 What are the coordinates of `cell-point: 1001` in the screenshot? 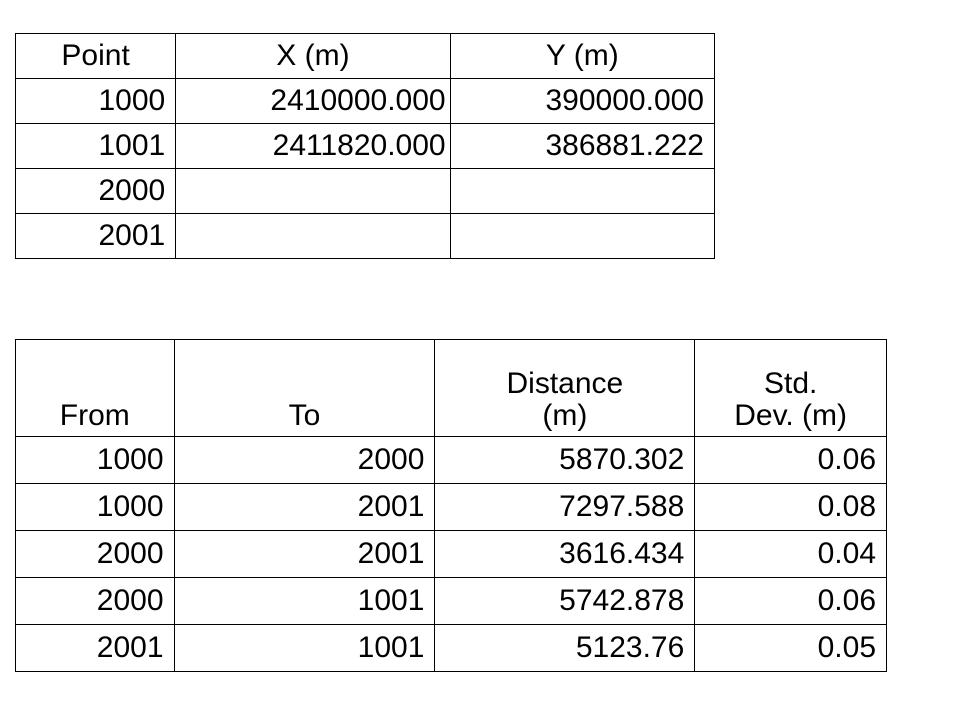 It's located at (95, 146).